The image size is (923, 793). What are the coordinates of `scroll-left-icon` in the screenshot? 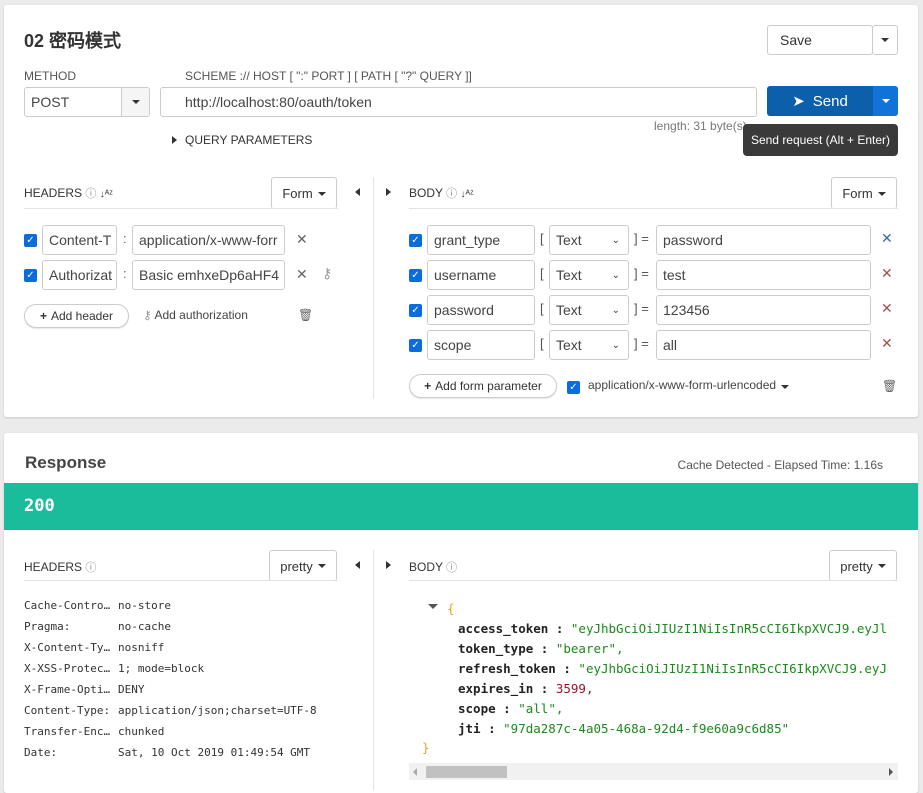 It's located at (415, 772).